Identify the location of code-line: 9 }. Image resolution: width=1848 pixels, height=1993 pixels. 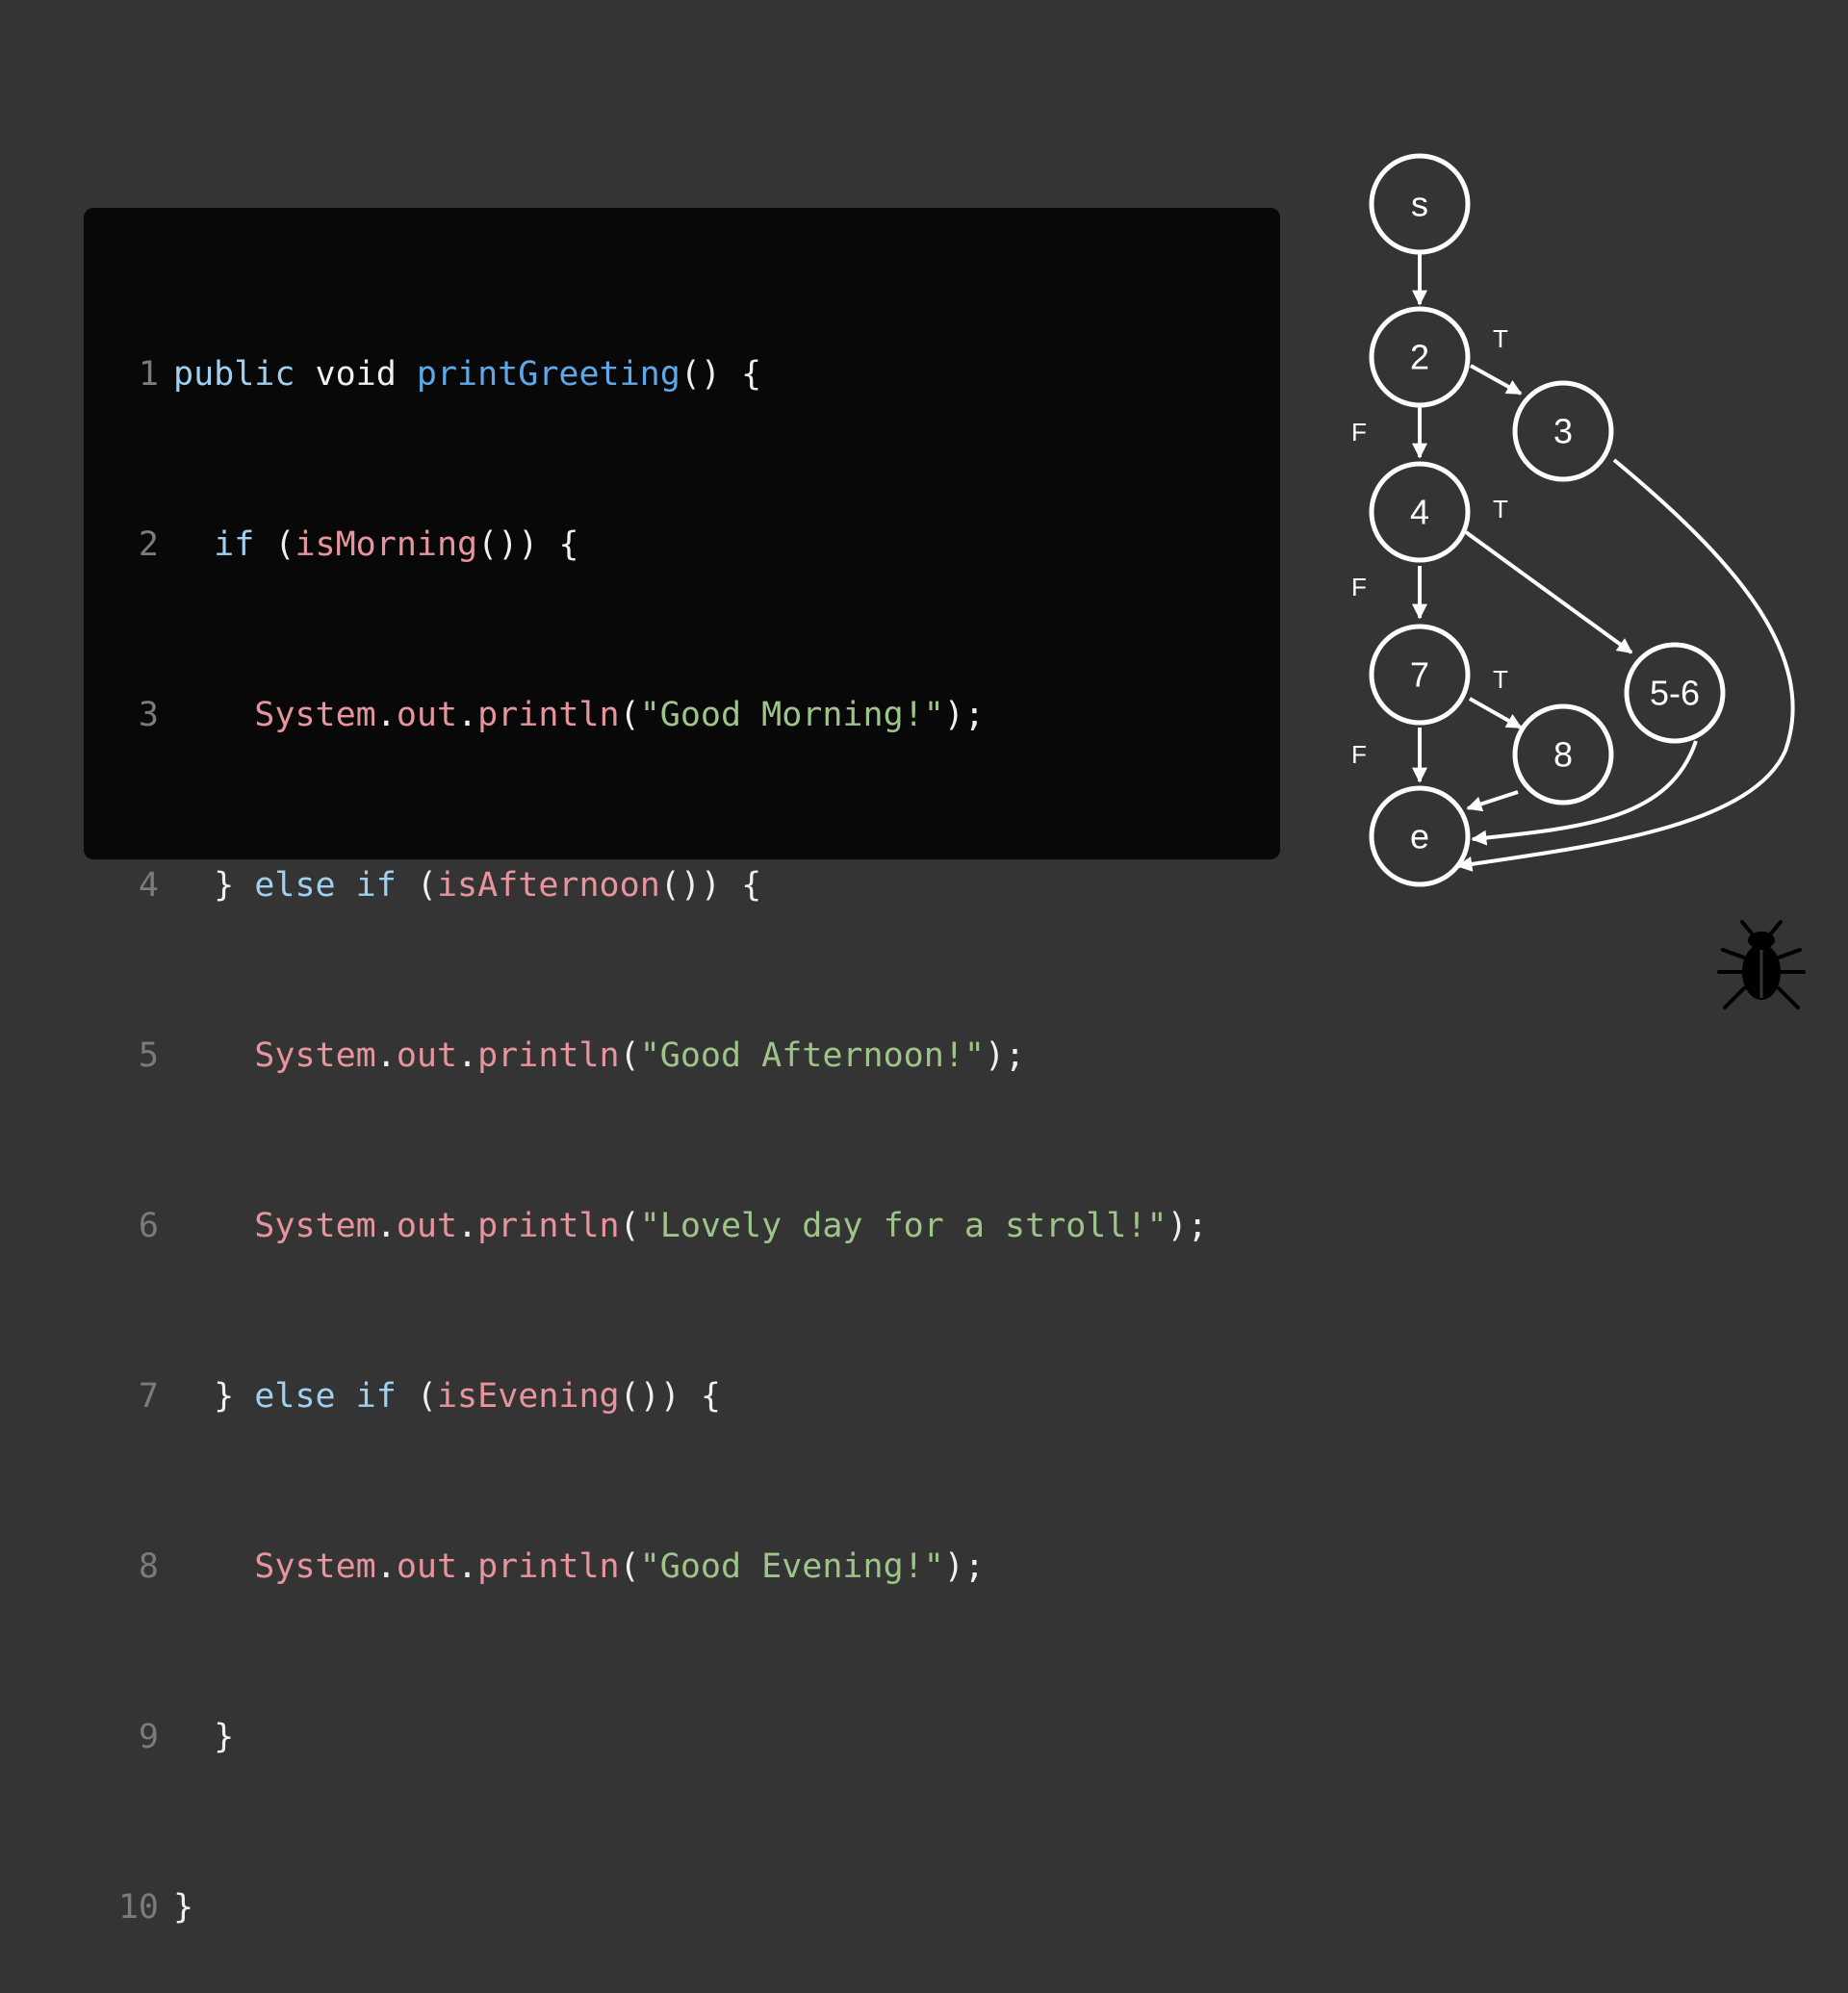
(117, 1737).